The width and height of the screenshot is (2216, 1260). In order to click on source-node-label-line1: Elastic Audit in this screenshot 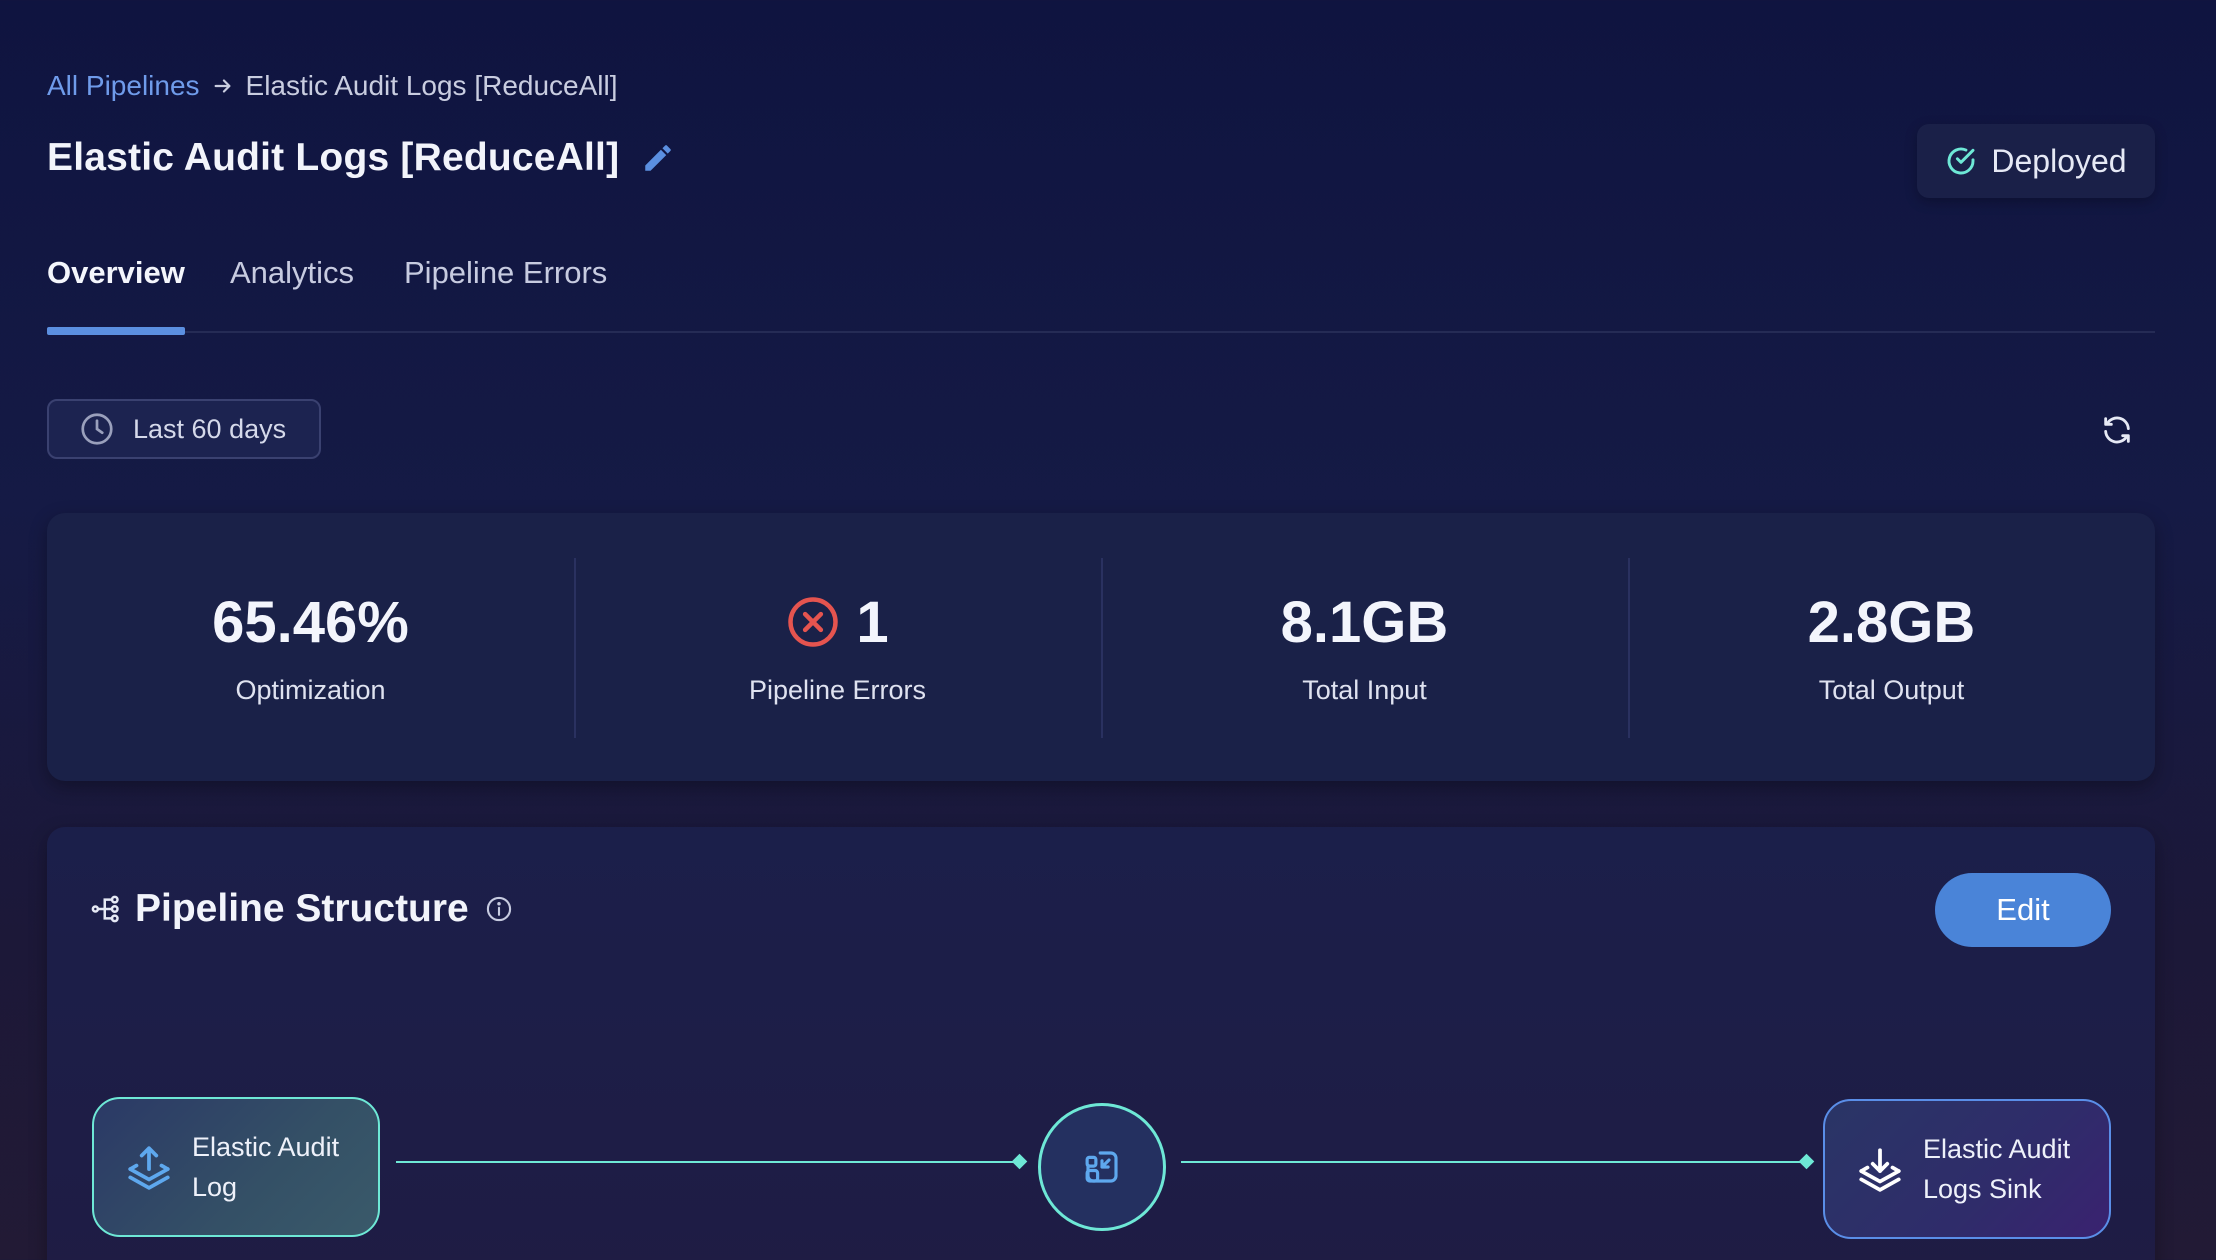, I will do `click(266, 1147)`.